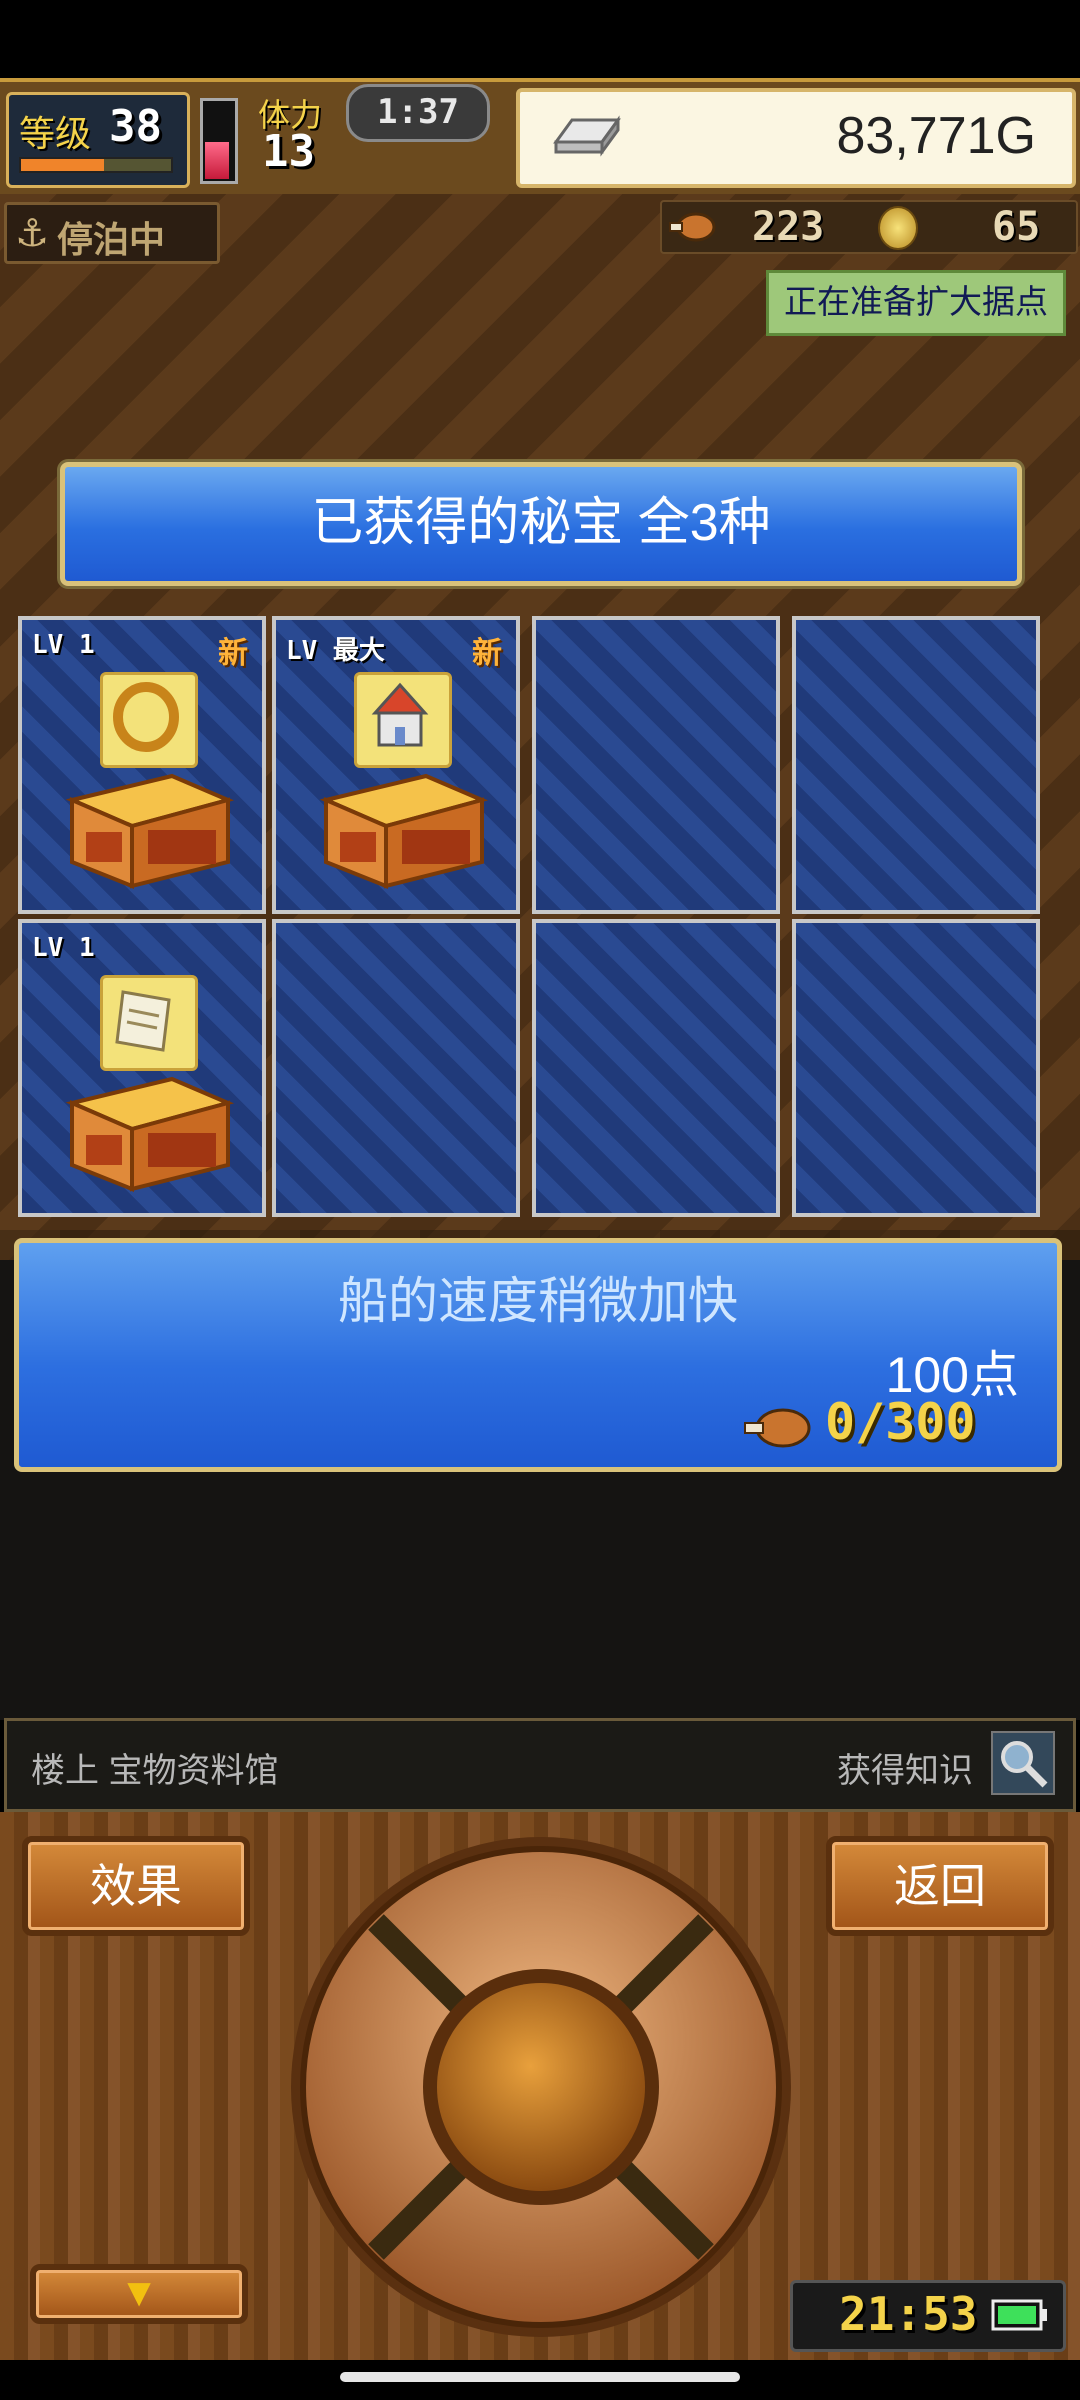 This screenshot has width=1080, height=2400. Describe the element at coordinates (898, 228) in the screenshot. I see `medal-icon` at that location.